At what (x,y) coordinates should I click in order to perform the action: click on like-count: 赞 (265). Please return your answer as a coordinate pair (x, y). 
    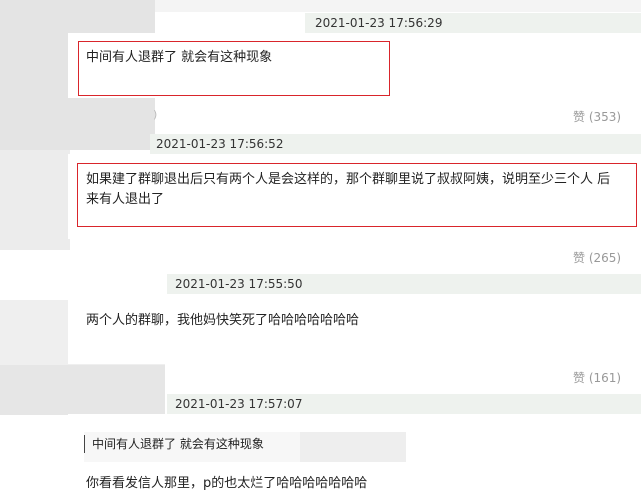
    Looking at the image, I should click on (597, 257).